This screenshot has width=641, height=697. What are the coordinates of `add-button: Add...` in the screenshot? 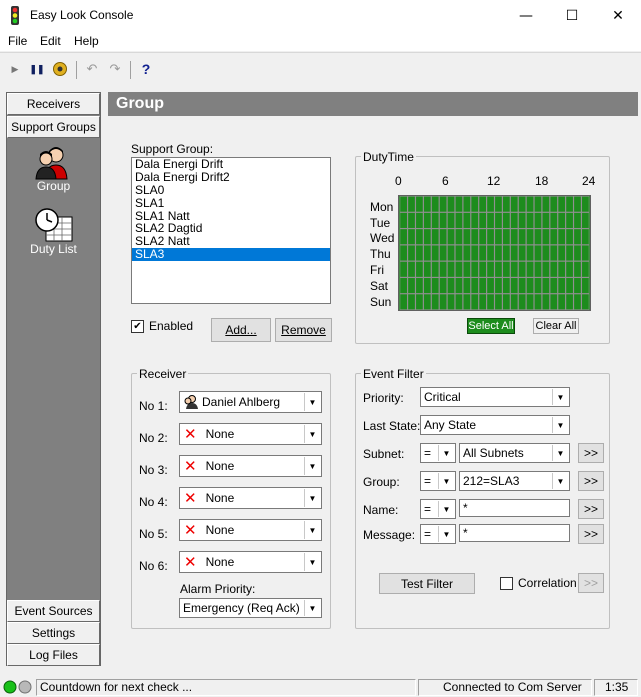 It's located at (241, 330).